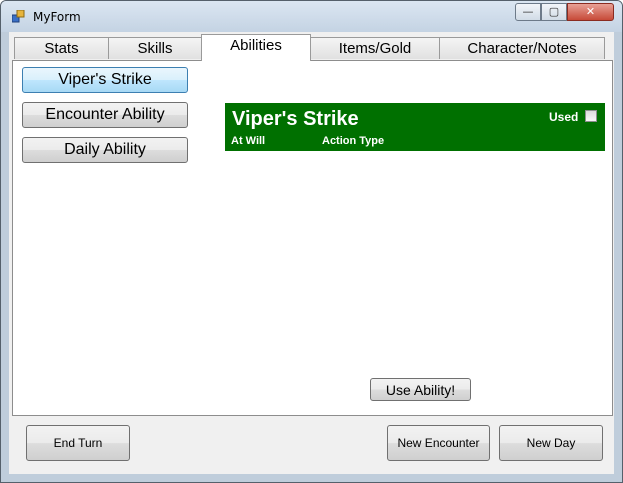 This screenshot has height=483, width=623. What do you see at coordinates (375, 48) in the screenshot?
I see `tab-items-gold: Items/Gold` at bounding box center [375, 48].